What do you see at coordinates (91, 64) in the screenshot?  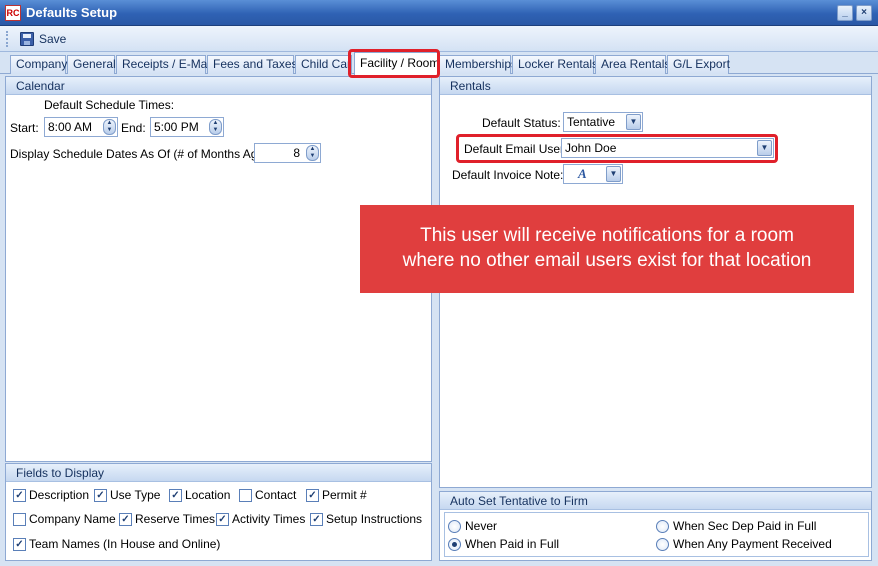 I see `tab-general: General` at bounding box center [91, 64].